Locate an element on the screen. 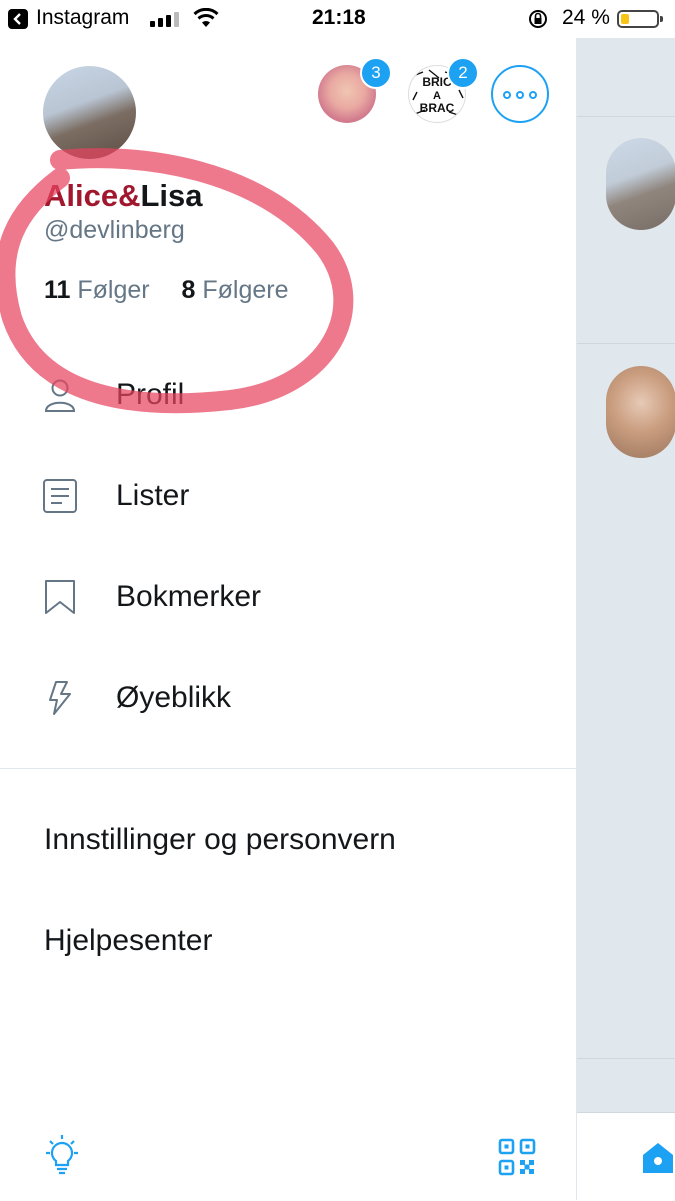 The width and height of the screenshot is (675, 1201). person-icon is located at coordinates (60, 395).